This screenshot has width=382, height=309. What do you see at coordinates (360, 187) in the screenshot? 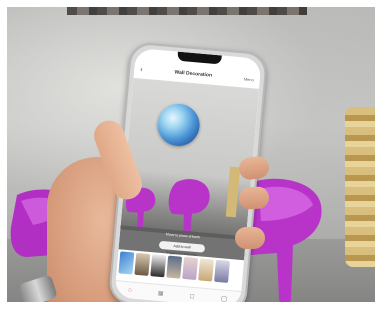
I see `brass-lamp` at bounding box center [360, 187].